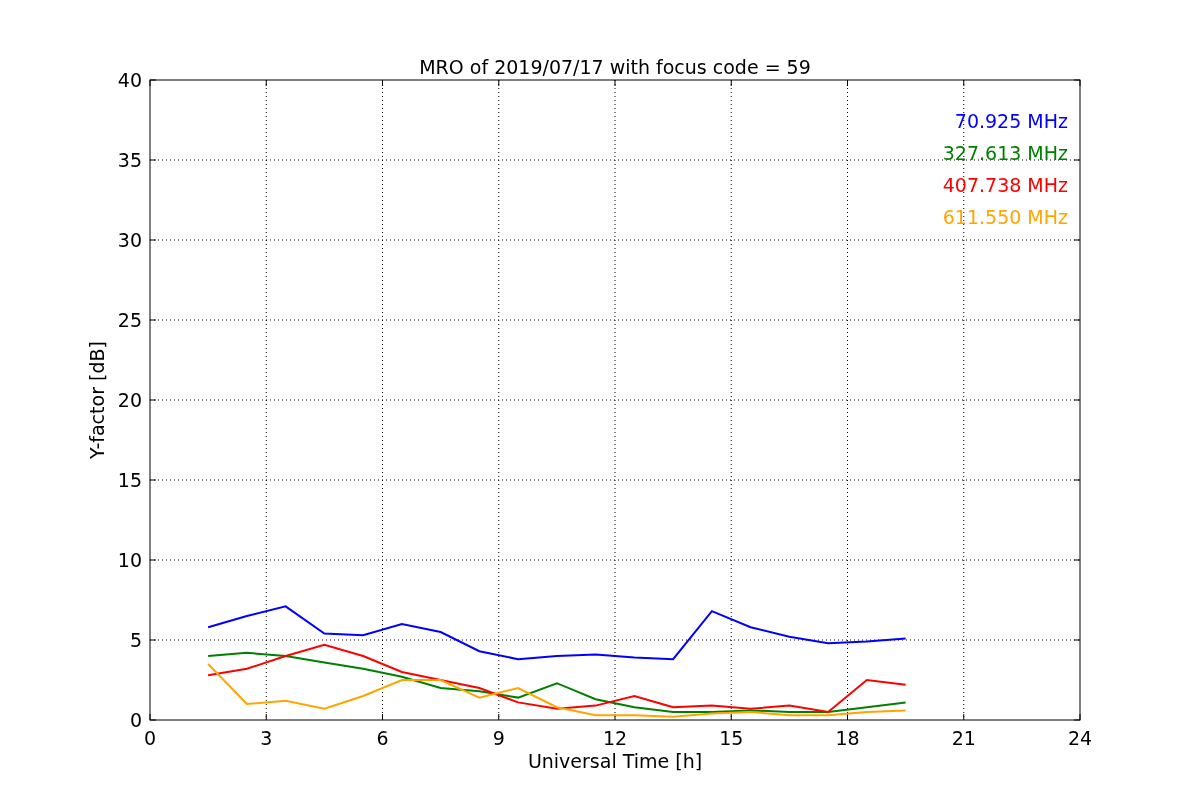 The image size is (1200, 800). I want to click on x-tick-label: 18, so click(847, 738).